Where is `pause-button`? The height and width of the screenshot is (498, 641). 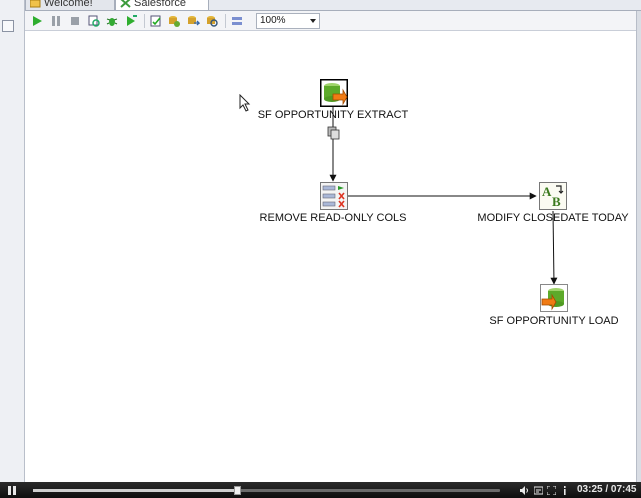
pause-button is located at coordinates (12, 490).